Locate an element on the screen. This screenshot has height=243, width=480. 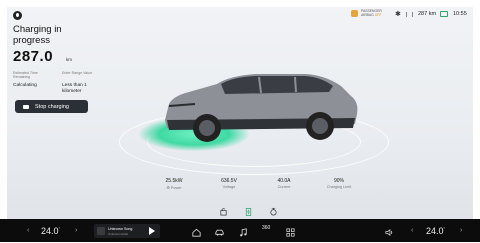
album-art-icon is located at coordinates (101, 231).